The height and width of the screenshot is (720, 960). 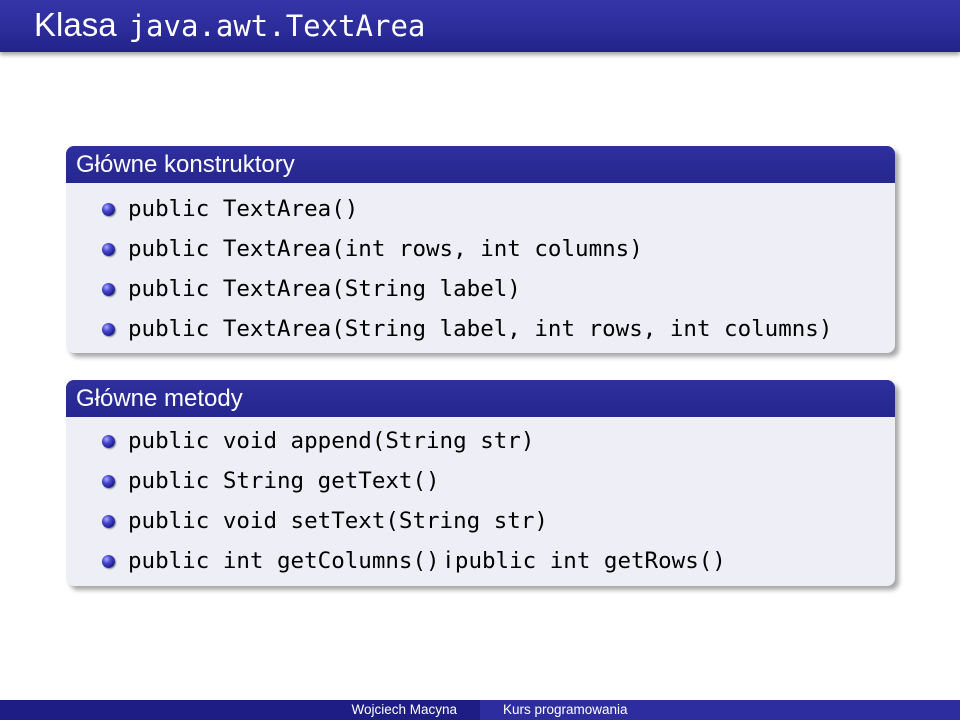 I want to click on method-signature: public String getText(), so click(x=284, y=481).